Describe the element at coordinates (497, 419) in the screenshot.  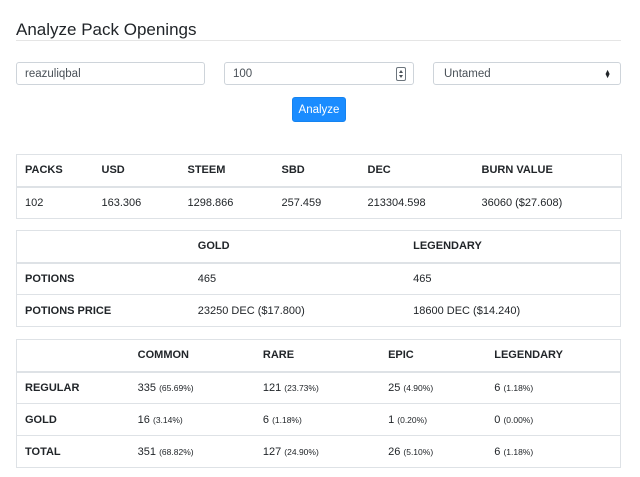
I see `count-value: 0` at that location.